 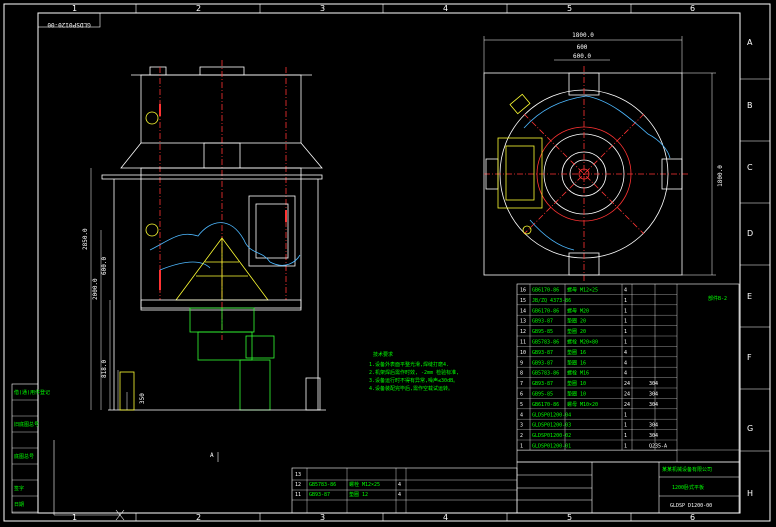 I want to click on title-drawing-no: GLDSP D1200-00, so click(x=691, y=506).